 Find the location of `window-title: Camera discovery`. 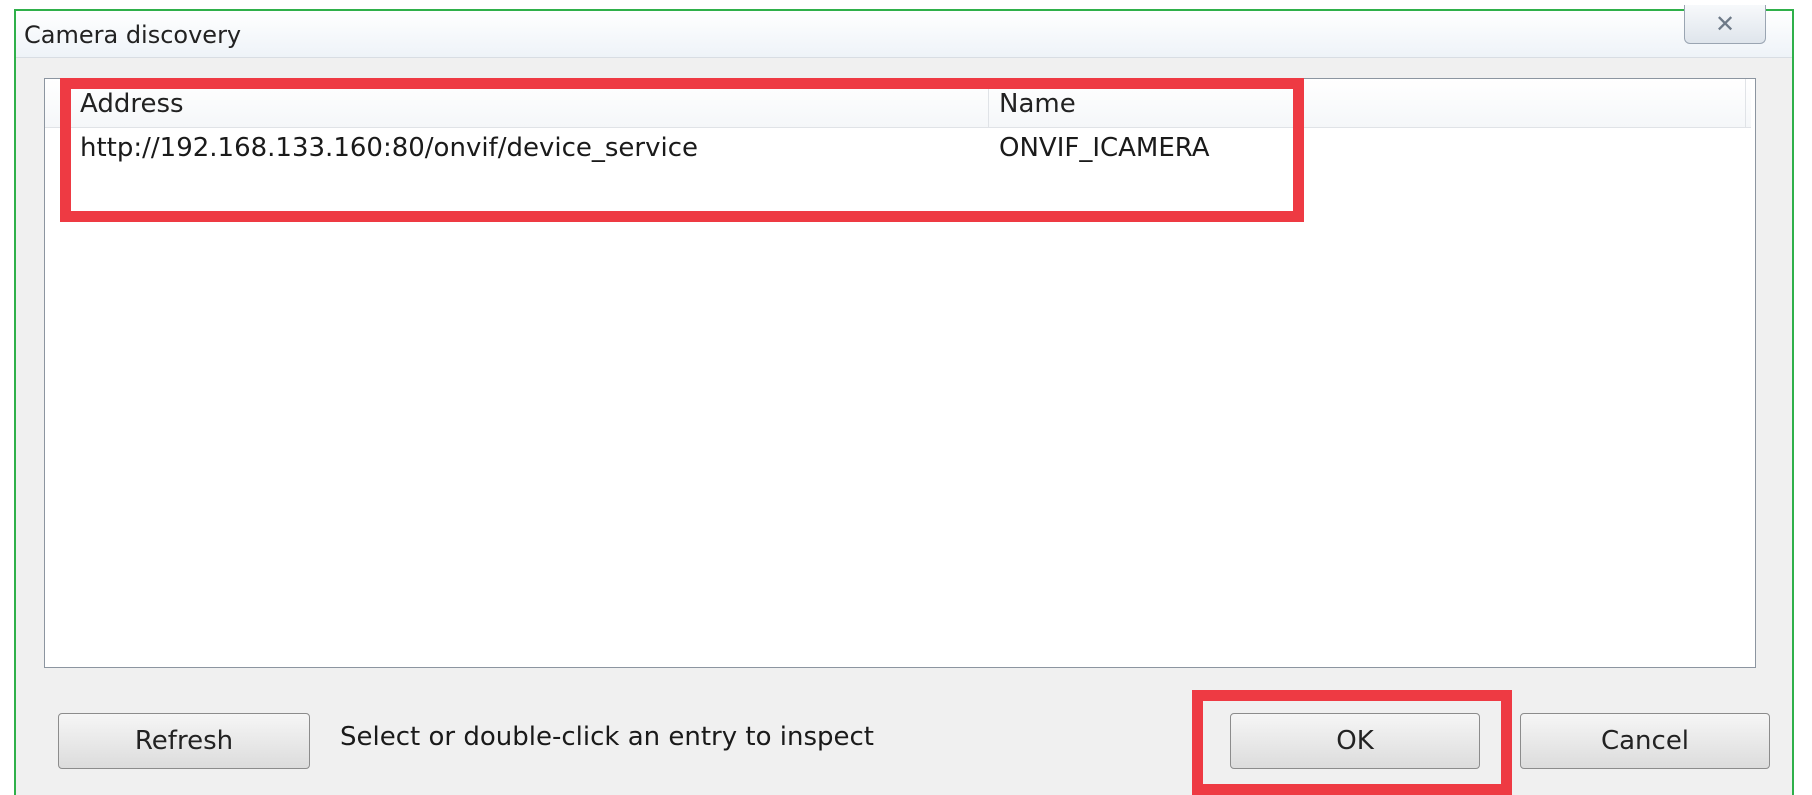

window-title: Camera discovery is located at coordinates (133, 35).